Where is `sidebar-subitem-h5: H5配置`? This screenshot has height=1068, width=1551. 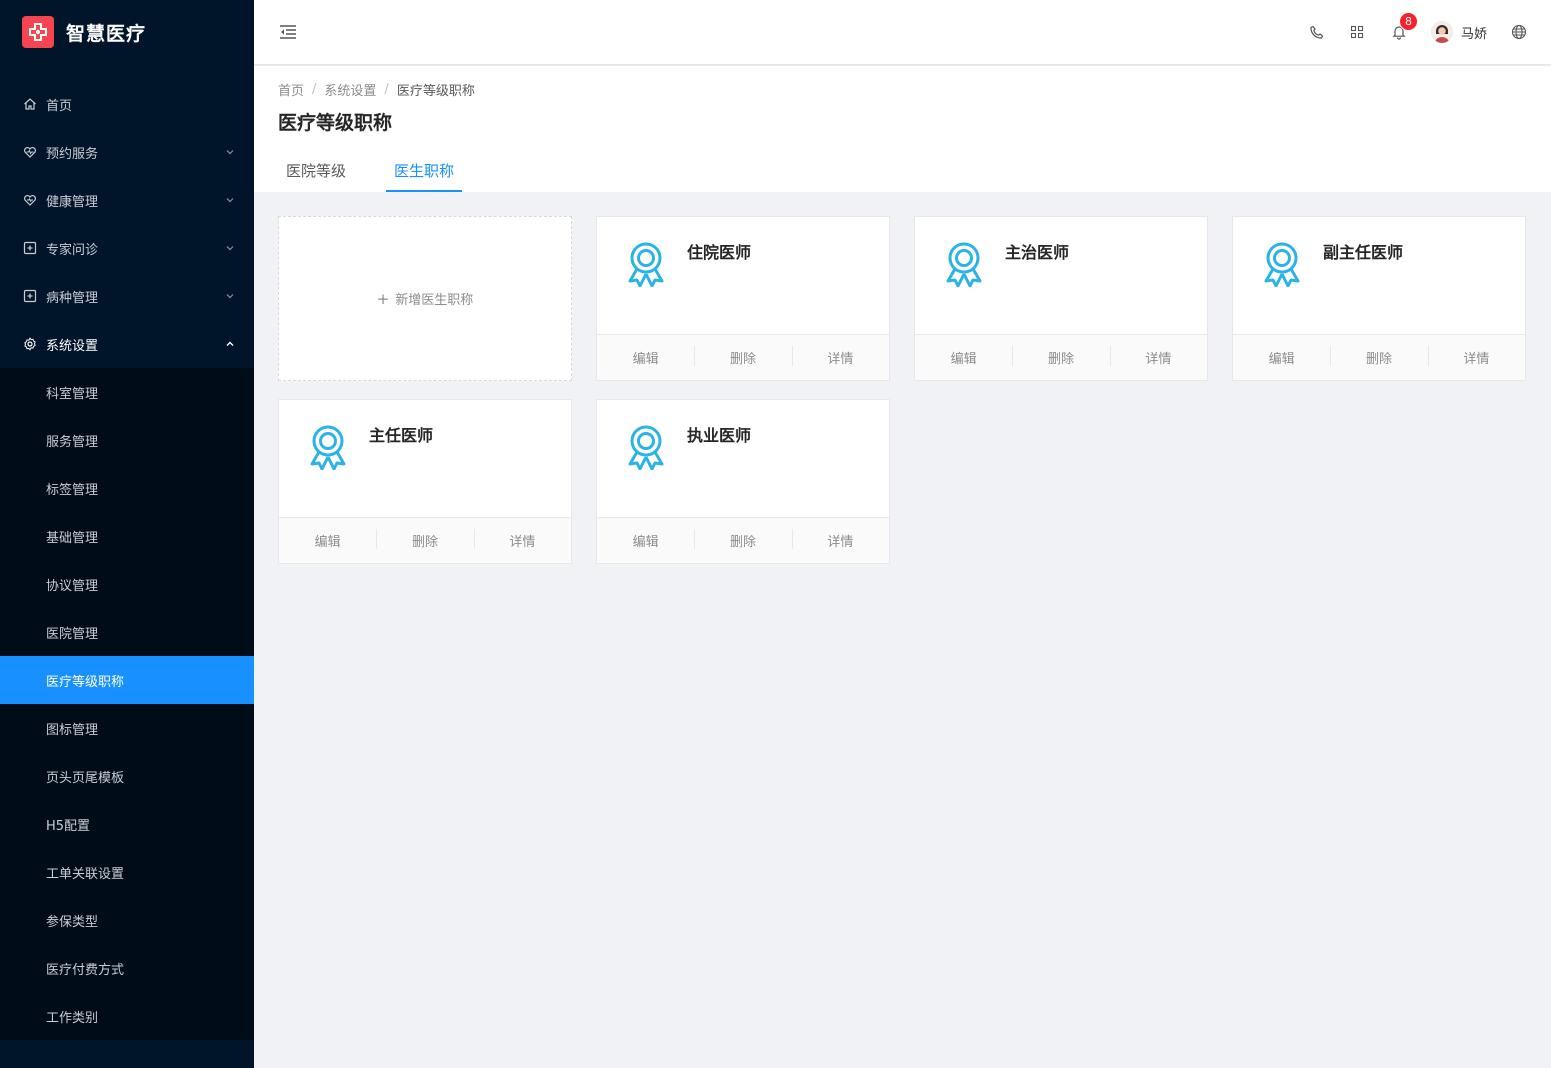 sidebar-subitem-h5: H5配置 is located at coordinates (127, 824).